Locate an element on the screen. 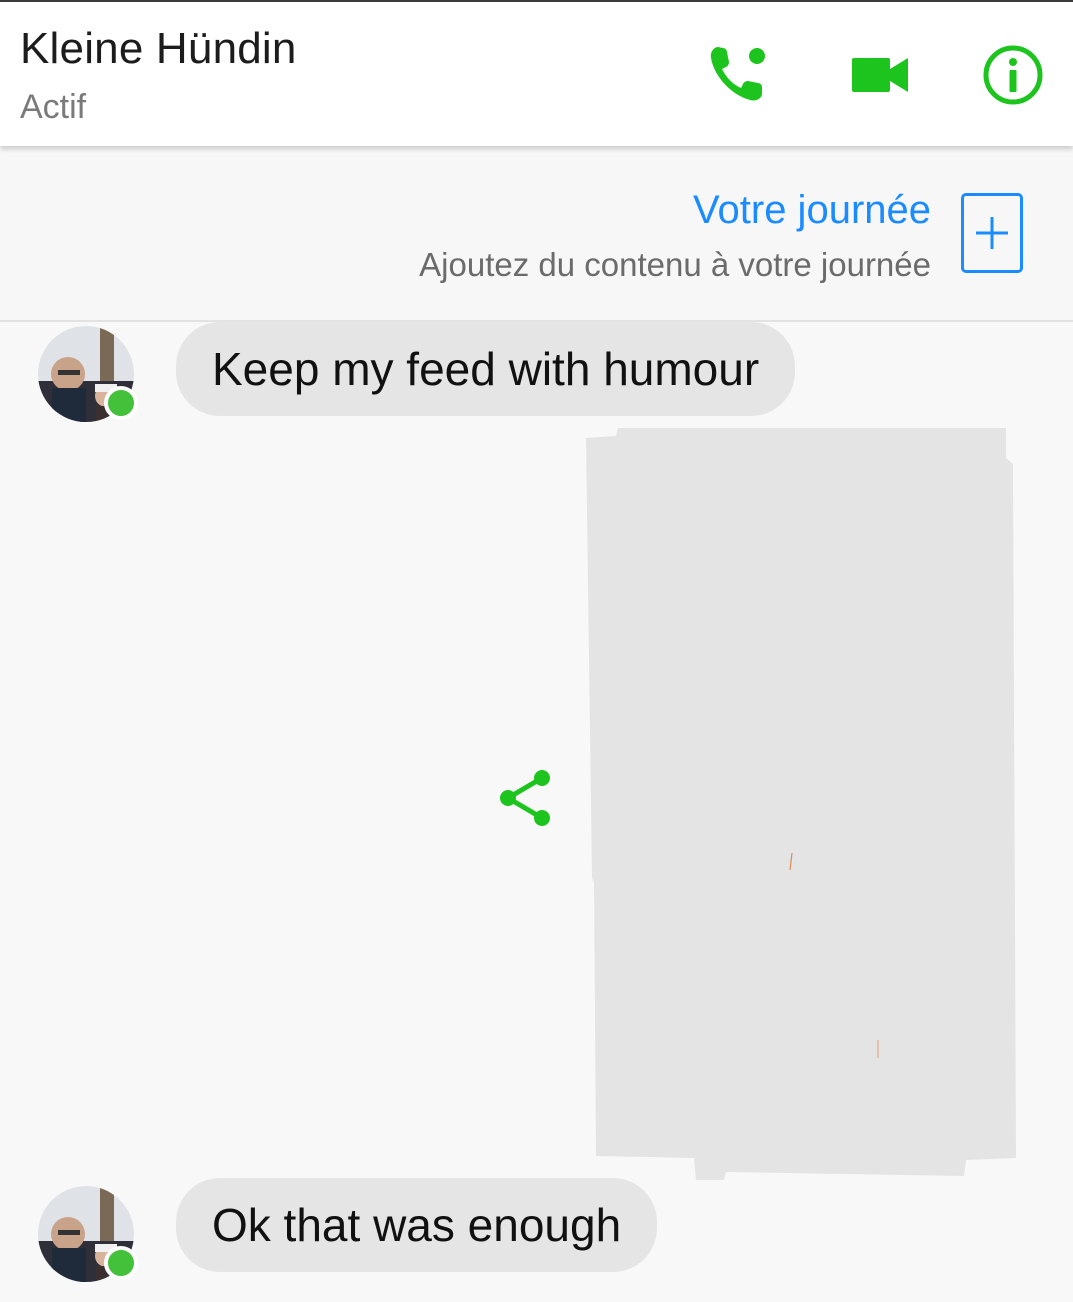 Image resolution: width=1073 pixels, height=1302 pixels. add-to-day-button is located at coordinates (992, 233).